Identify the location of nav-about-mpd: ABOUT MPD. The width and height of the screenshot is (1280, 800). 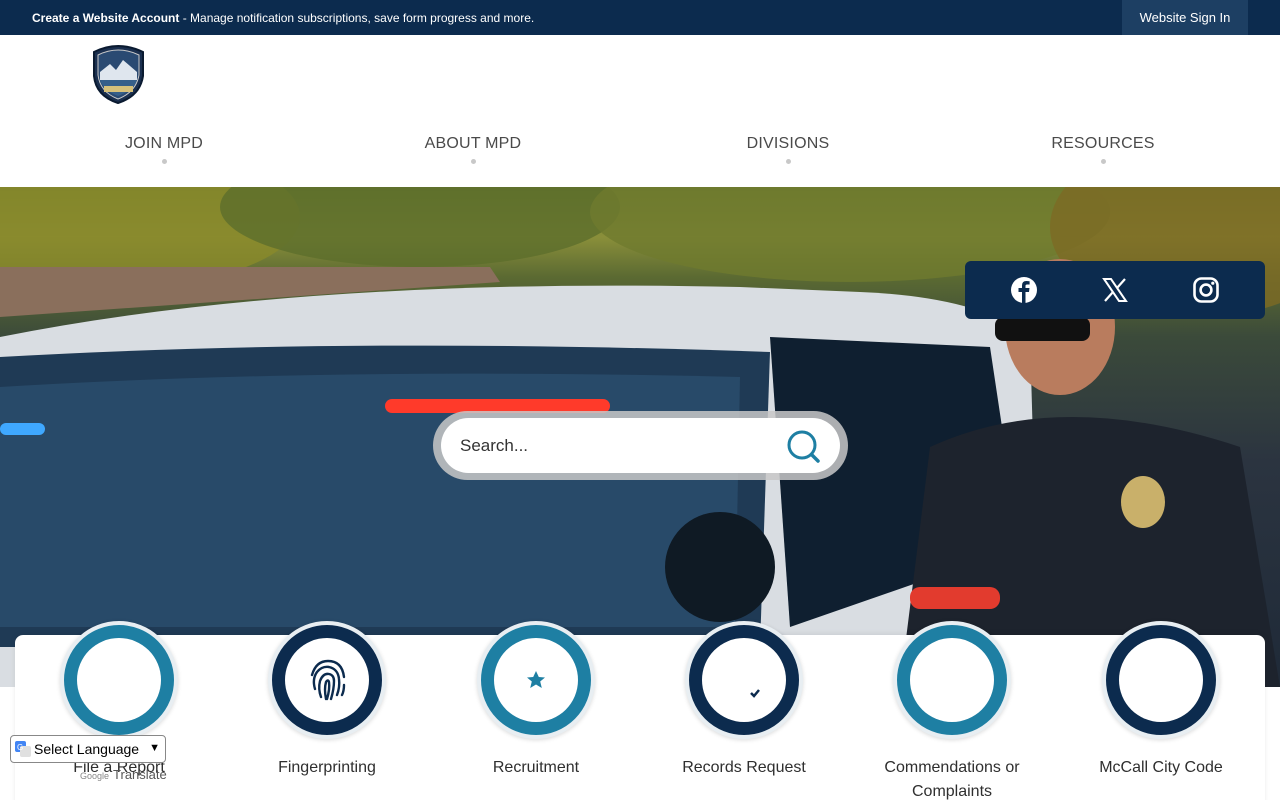
(473, 149).